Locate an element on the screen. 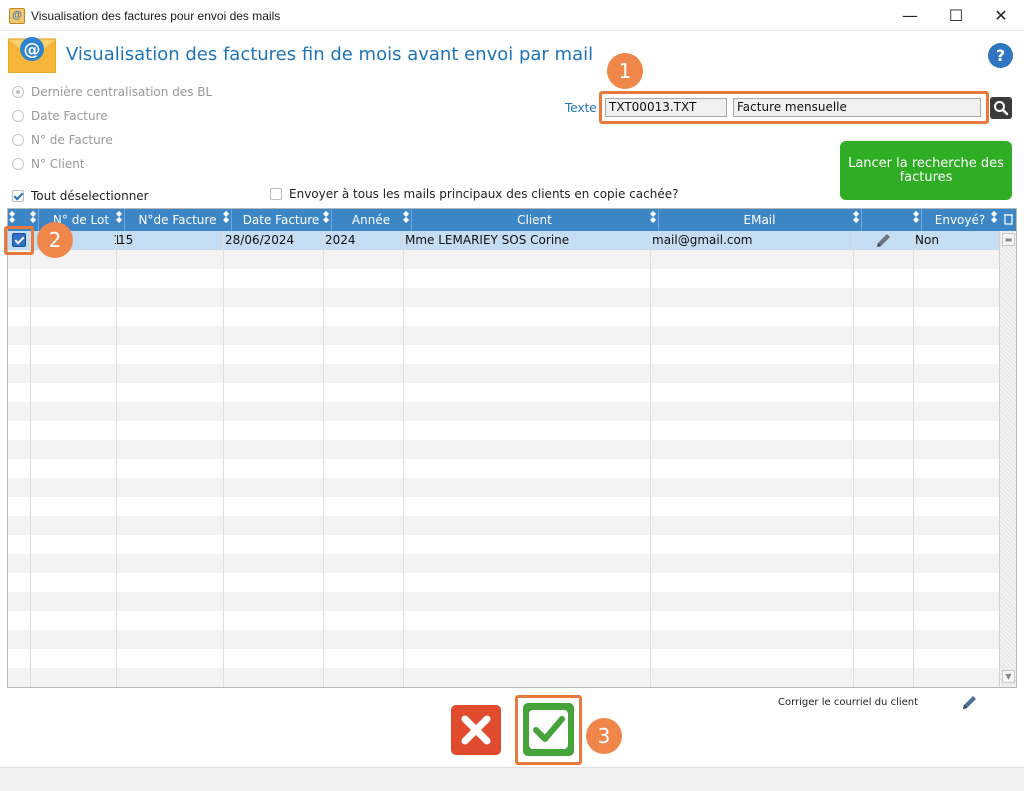 This screenshot has width=1024, height=791. deselect-all-toggle: Tout déselectionner is located at coordinates (80, 196).